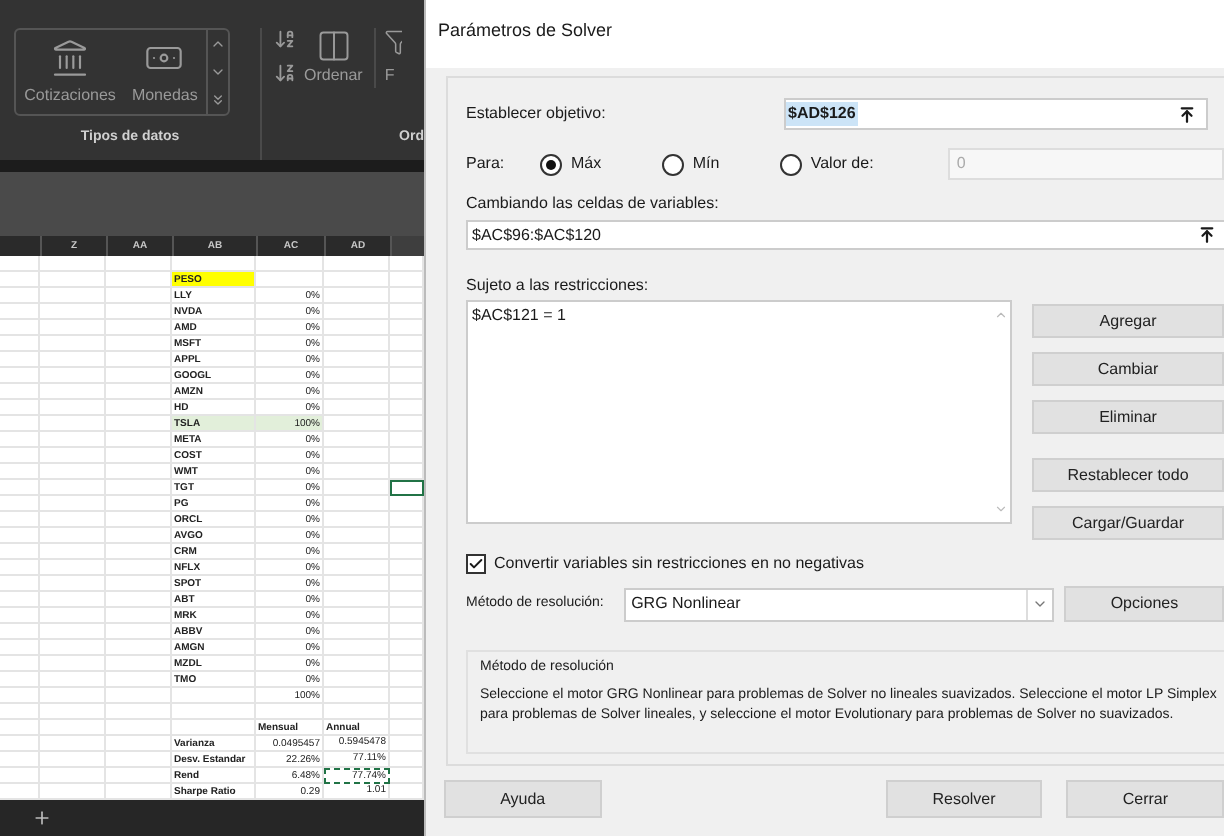 The image size is (1224, 836). I want to click on data-type-button: Monedas, so click(164, 72).